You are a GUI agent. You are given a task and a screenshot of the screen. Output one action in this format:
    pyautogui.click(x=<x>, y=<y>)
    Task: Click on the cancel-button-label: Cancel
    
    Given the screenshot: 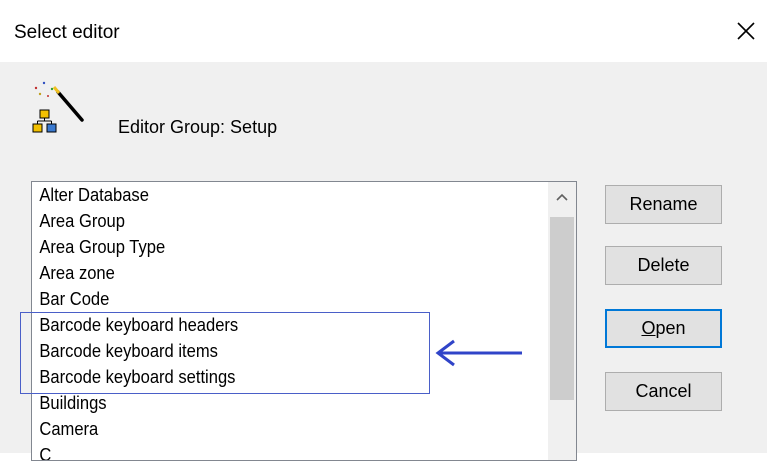 What is the action you would take?
    pyautogui.click(x=663, y=391)
    